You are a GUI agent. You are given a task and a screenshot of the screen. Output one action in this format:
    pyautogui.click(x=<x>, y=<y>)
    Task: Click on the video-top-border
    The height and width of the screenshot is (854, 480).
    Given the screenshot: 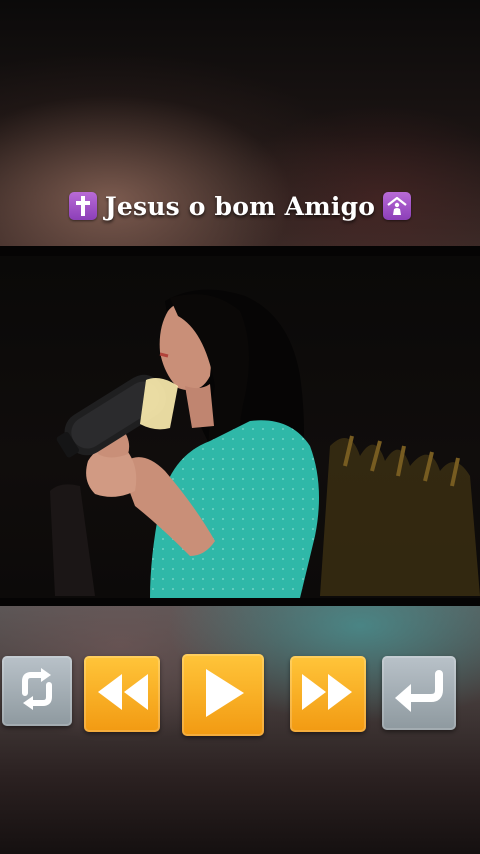 What is the action you would take?
    pyautogui.click(x=240, y=251)
    